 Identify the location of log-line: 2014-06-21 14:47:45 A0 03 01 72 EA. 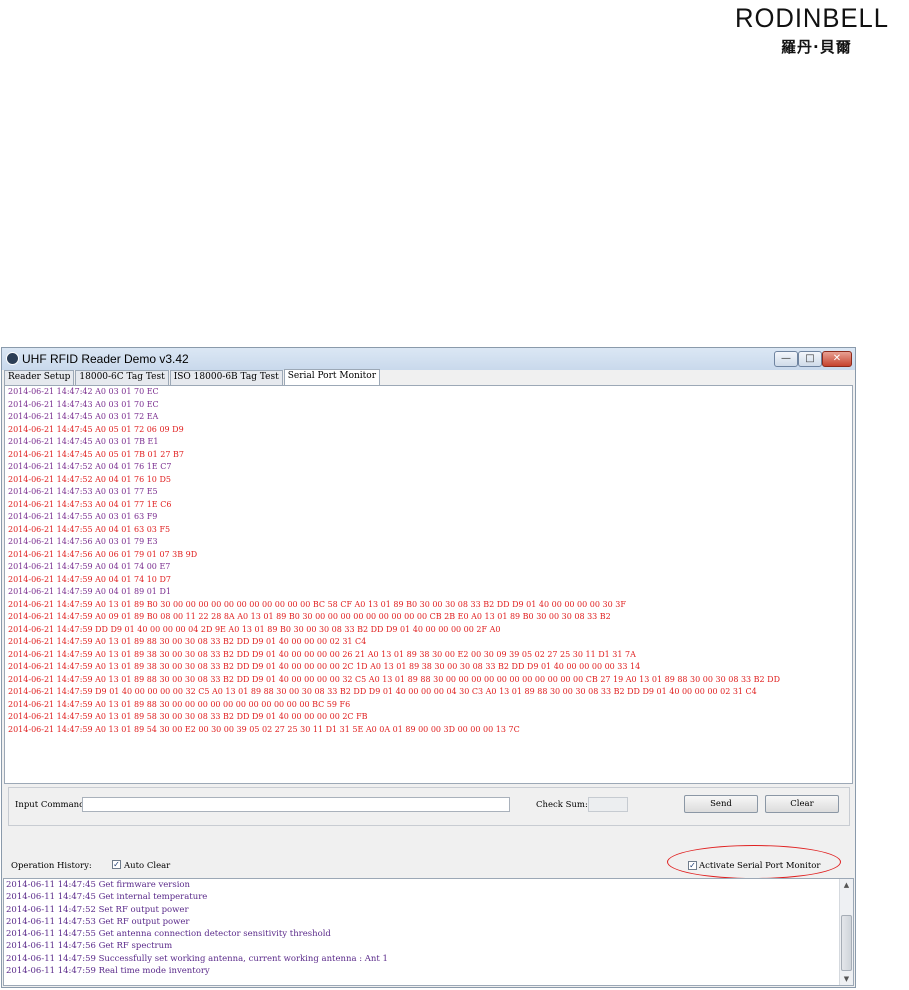
(83, 416).